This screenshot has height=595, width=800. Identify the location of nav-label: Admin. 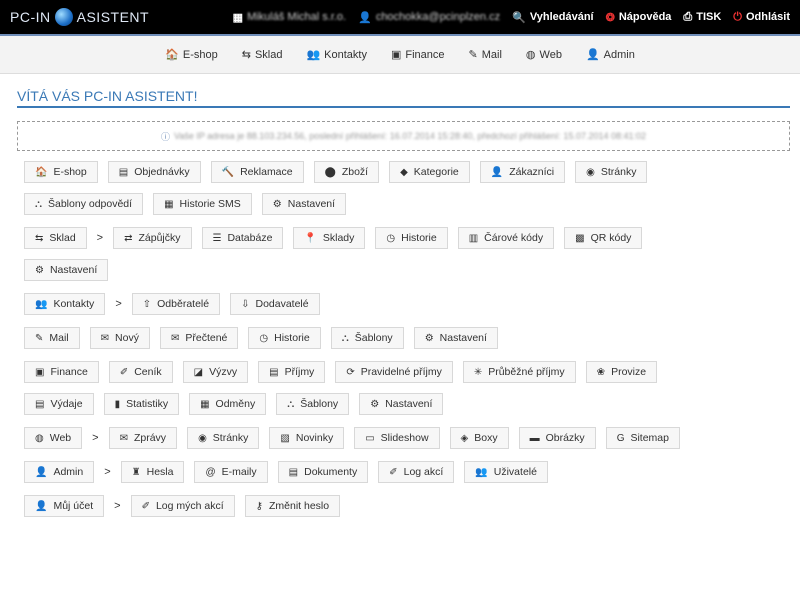
(619, 54).